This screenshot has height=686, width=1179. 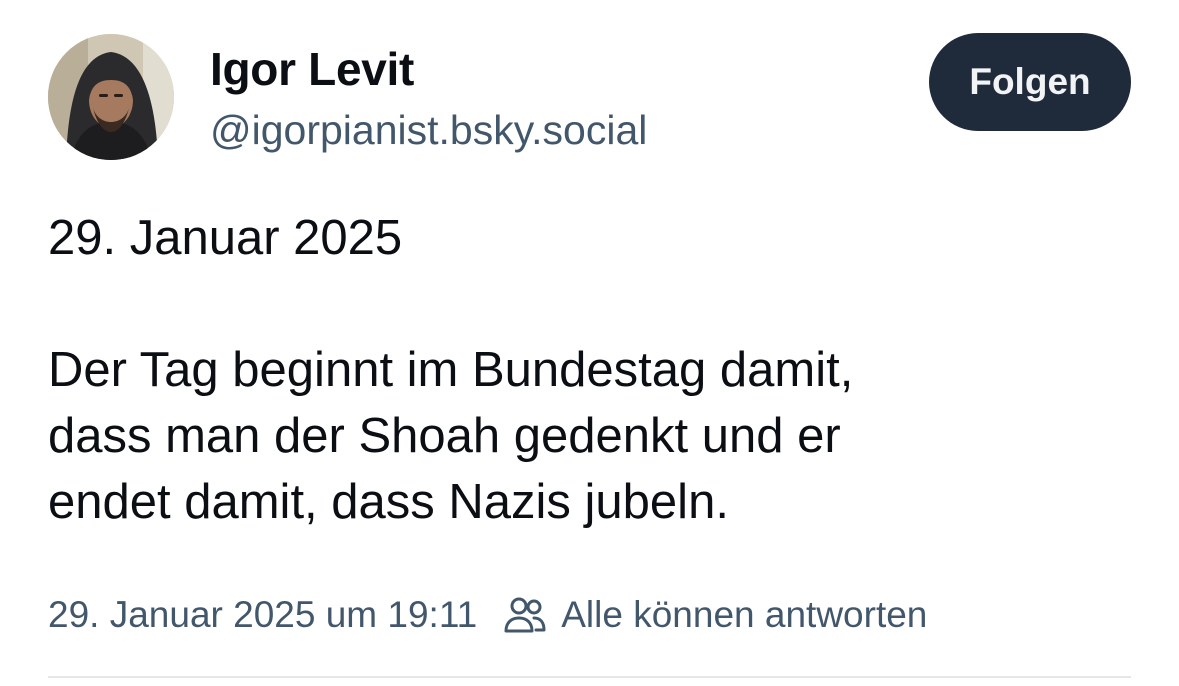 I want to click on post-text-line: endet damit, dass Nazis jubeln., so click(x=388, y=502).